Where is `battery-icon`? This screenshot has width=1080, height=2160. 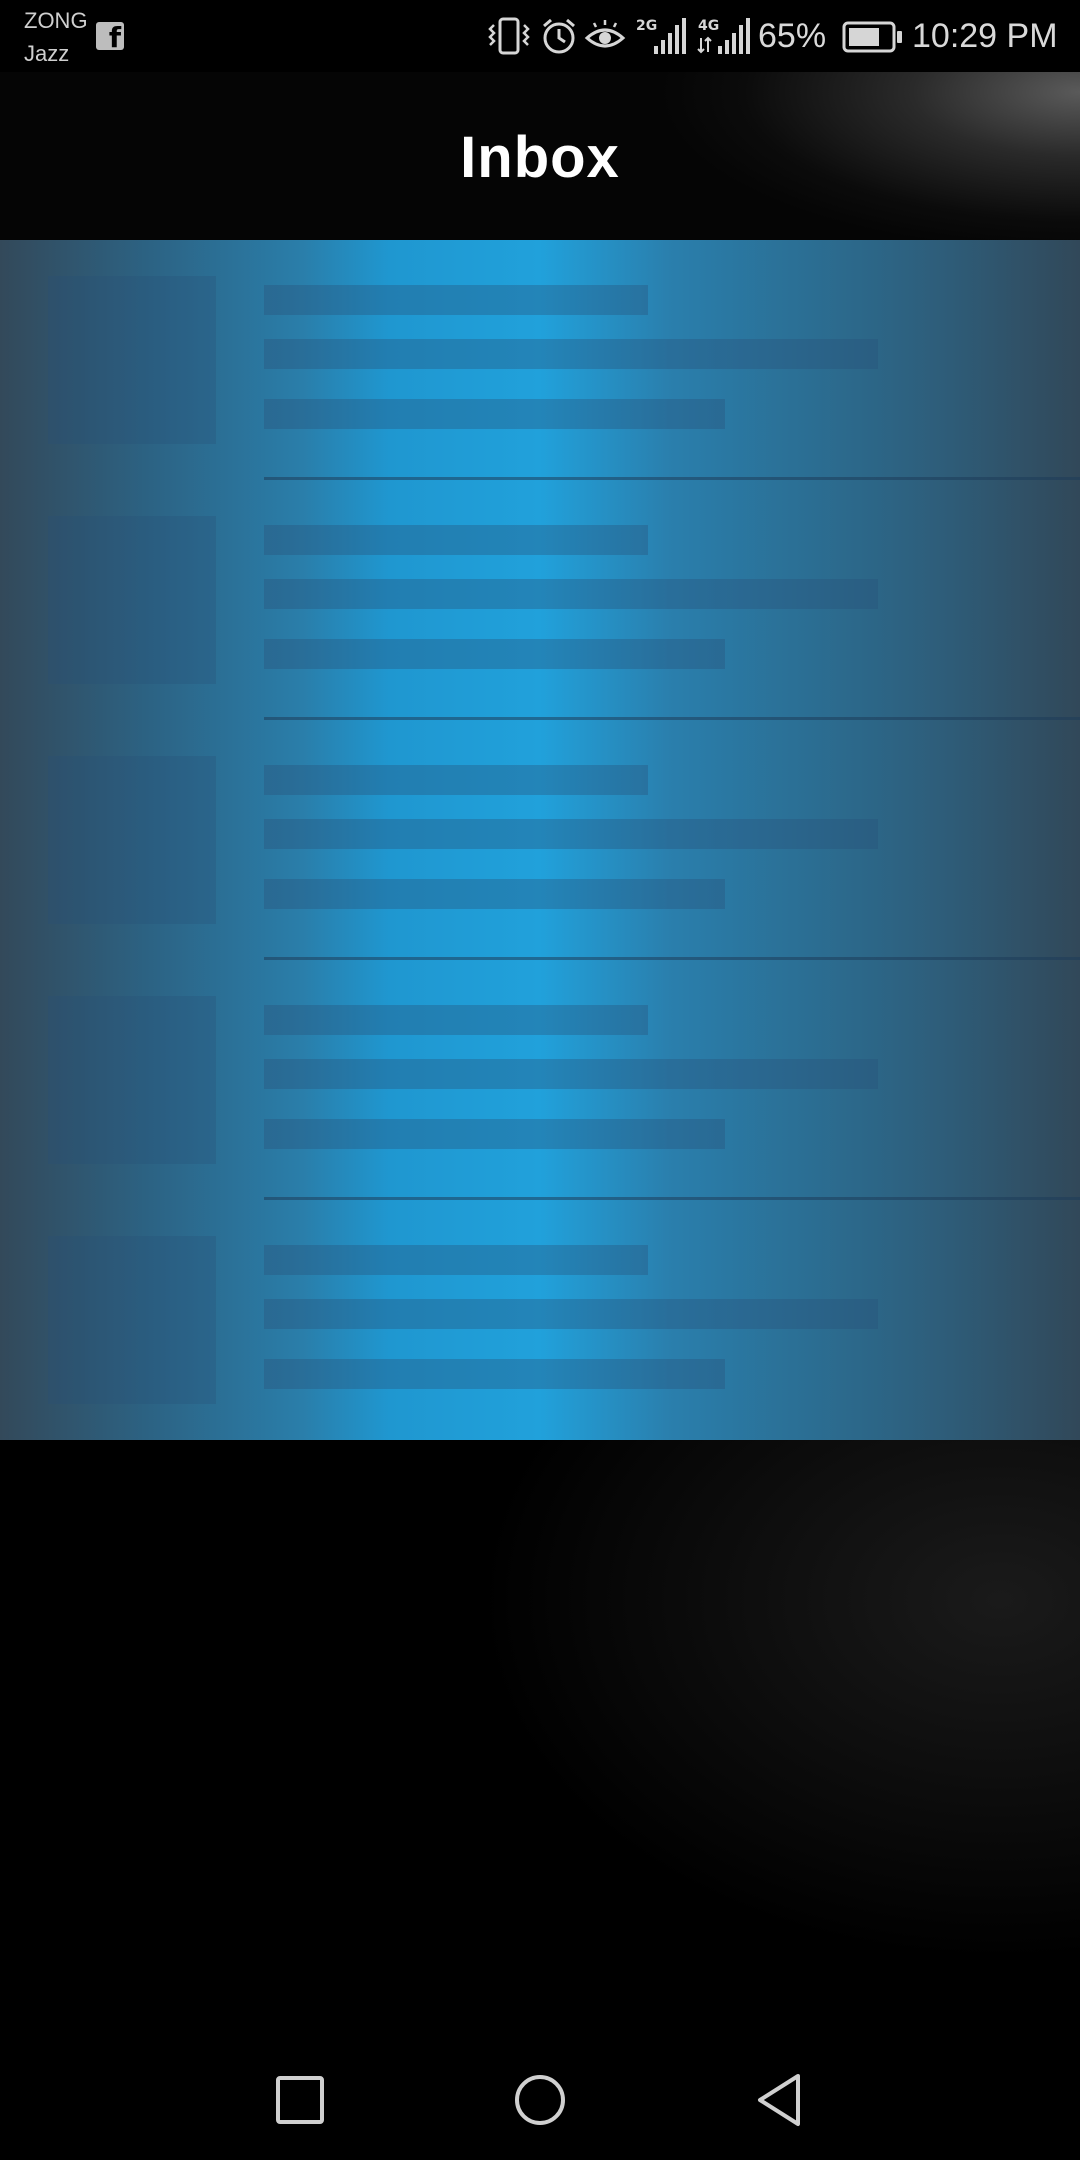 battery-icon is located at coordinates (872, 37).